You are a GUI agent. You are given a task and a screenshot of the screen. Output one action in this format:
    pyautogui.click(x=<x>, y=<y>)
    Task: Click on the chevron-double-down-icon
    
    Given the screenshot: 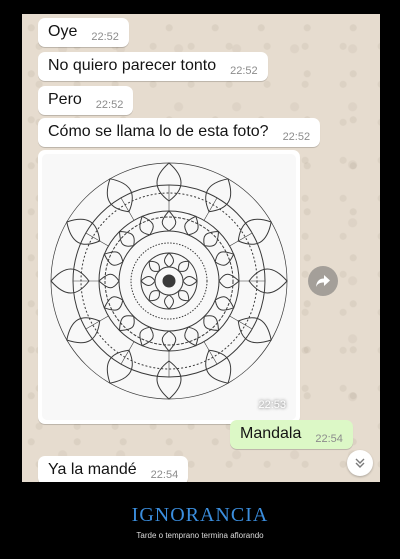 What is the action you would take?
    pyautogui.click(x=360, y=463)
    